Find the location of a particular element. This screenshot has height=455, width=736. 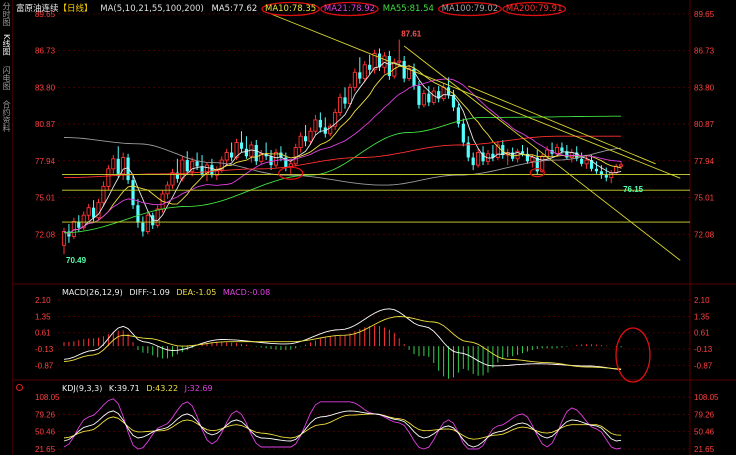

period-label: 【日线】 is located at coordinates (76, 9).